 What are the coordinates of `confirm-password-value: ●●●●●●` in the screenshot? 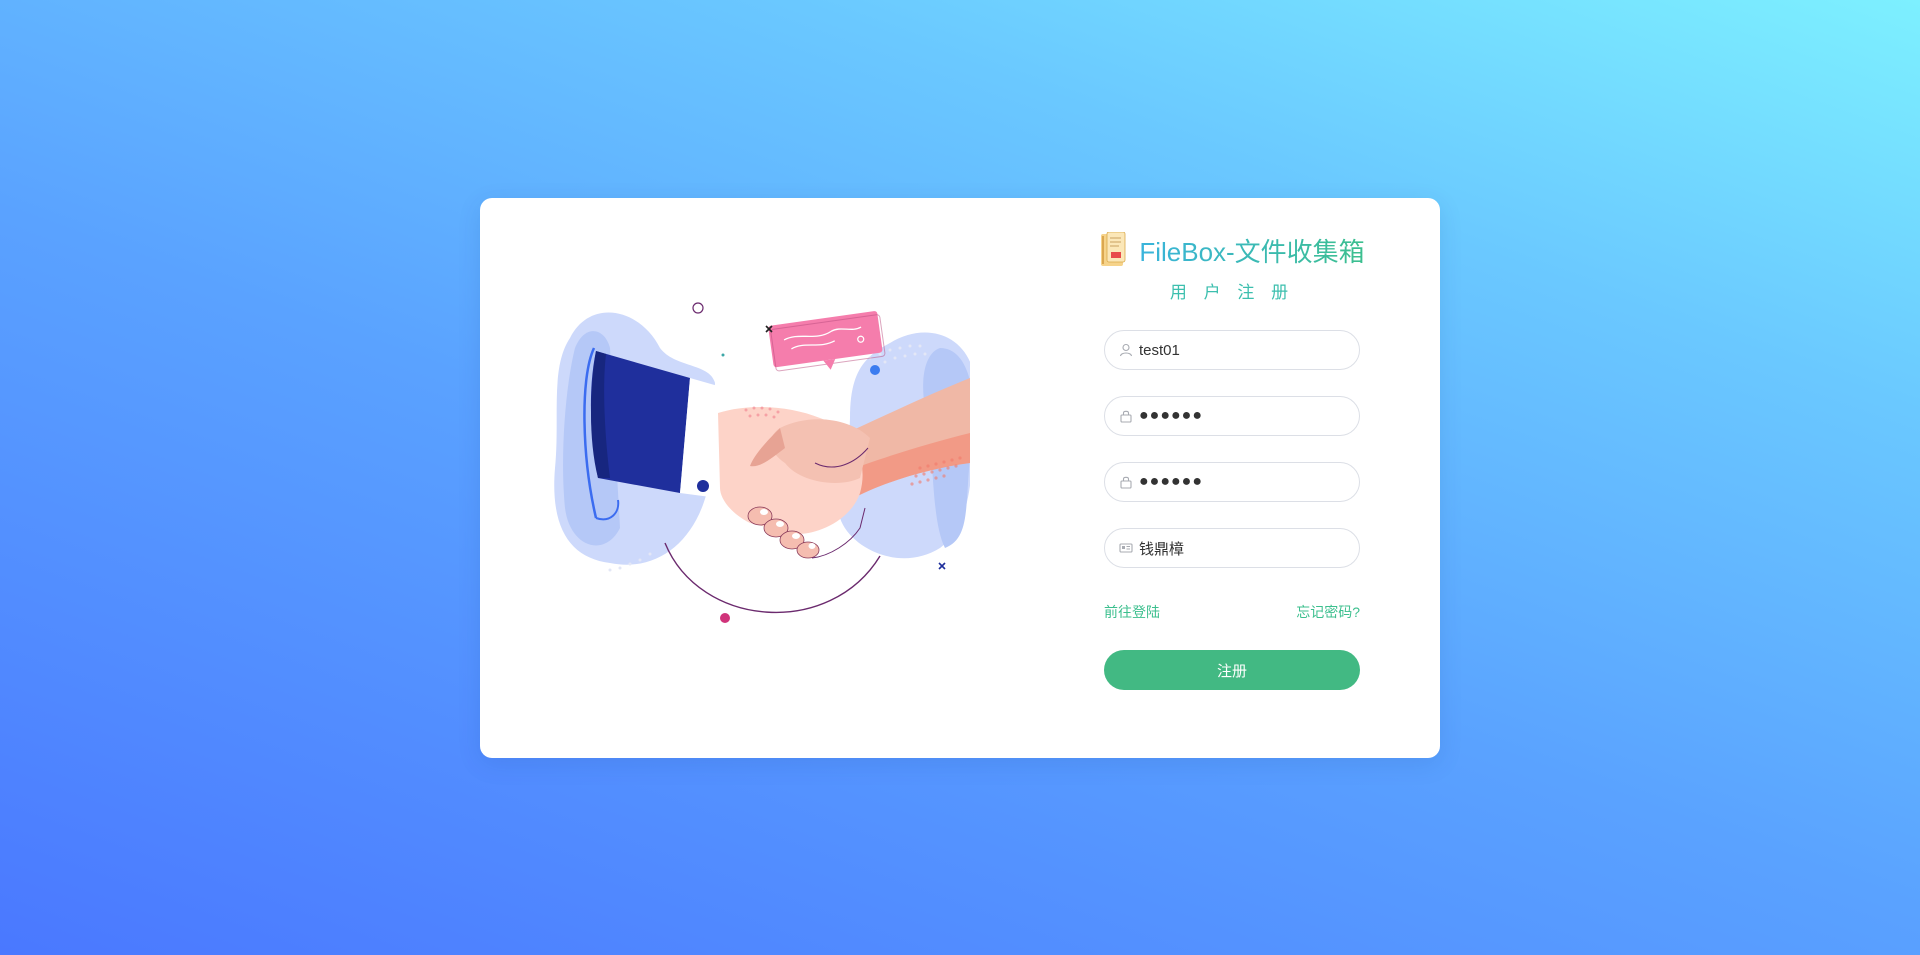 It's located at (1171, 481).